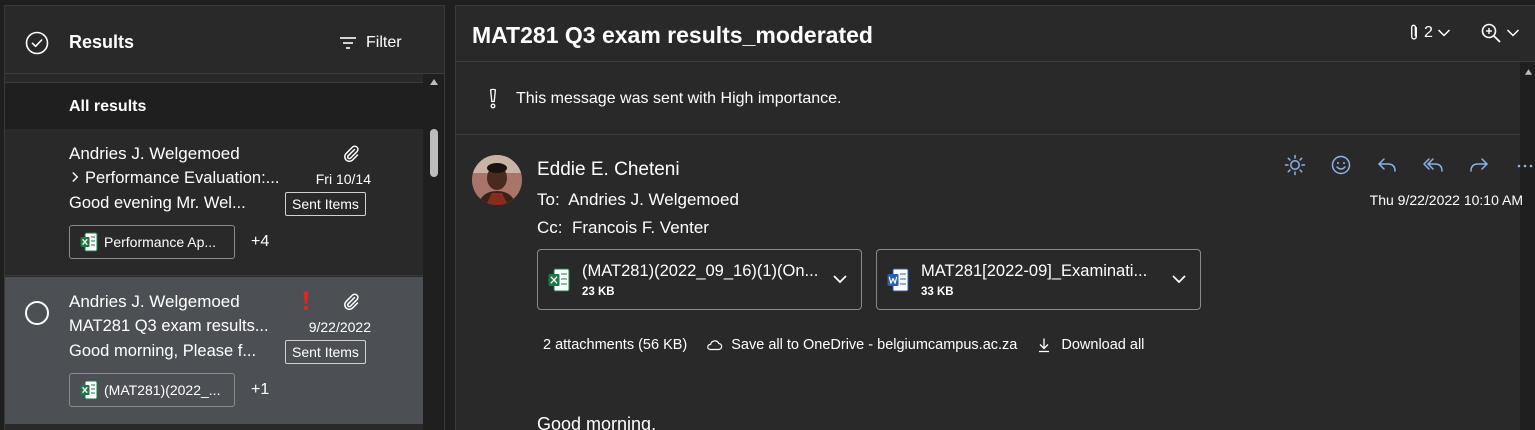 The height and width of the screenshot is (430, 1535). Describe the element at coordinates (653, 199) in the screenshot. I see `to-recipient: Andries J. Welgemoed` at that location.